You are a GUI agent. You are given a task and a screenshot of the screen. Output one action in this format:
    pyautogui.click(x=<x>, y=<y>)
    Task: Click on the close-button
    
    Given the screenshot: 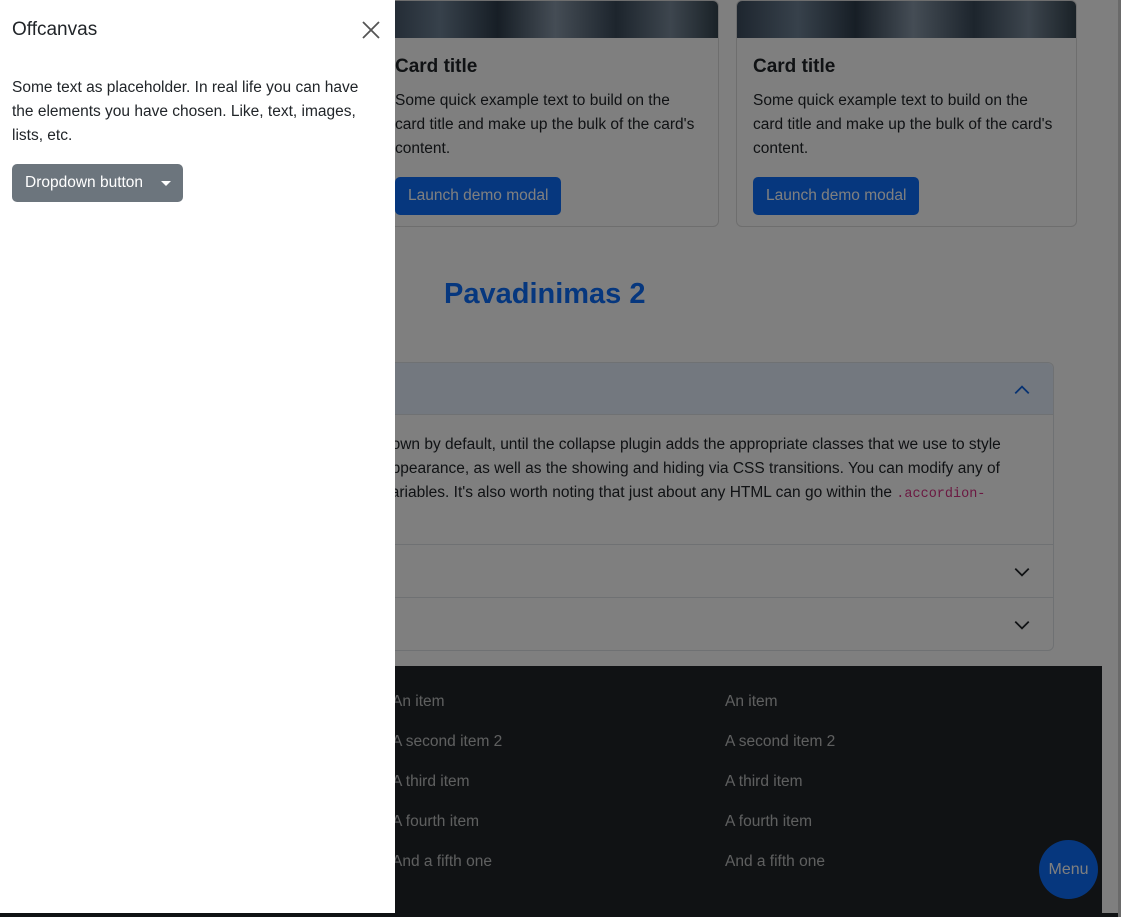 What is the action you would take?
    pyautogui.click(x=371, y=30)
    